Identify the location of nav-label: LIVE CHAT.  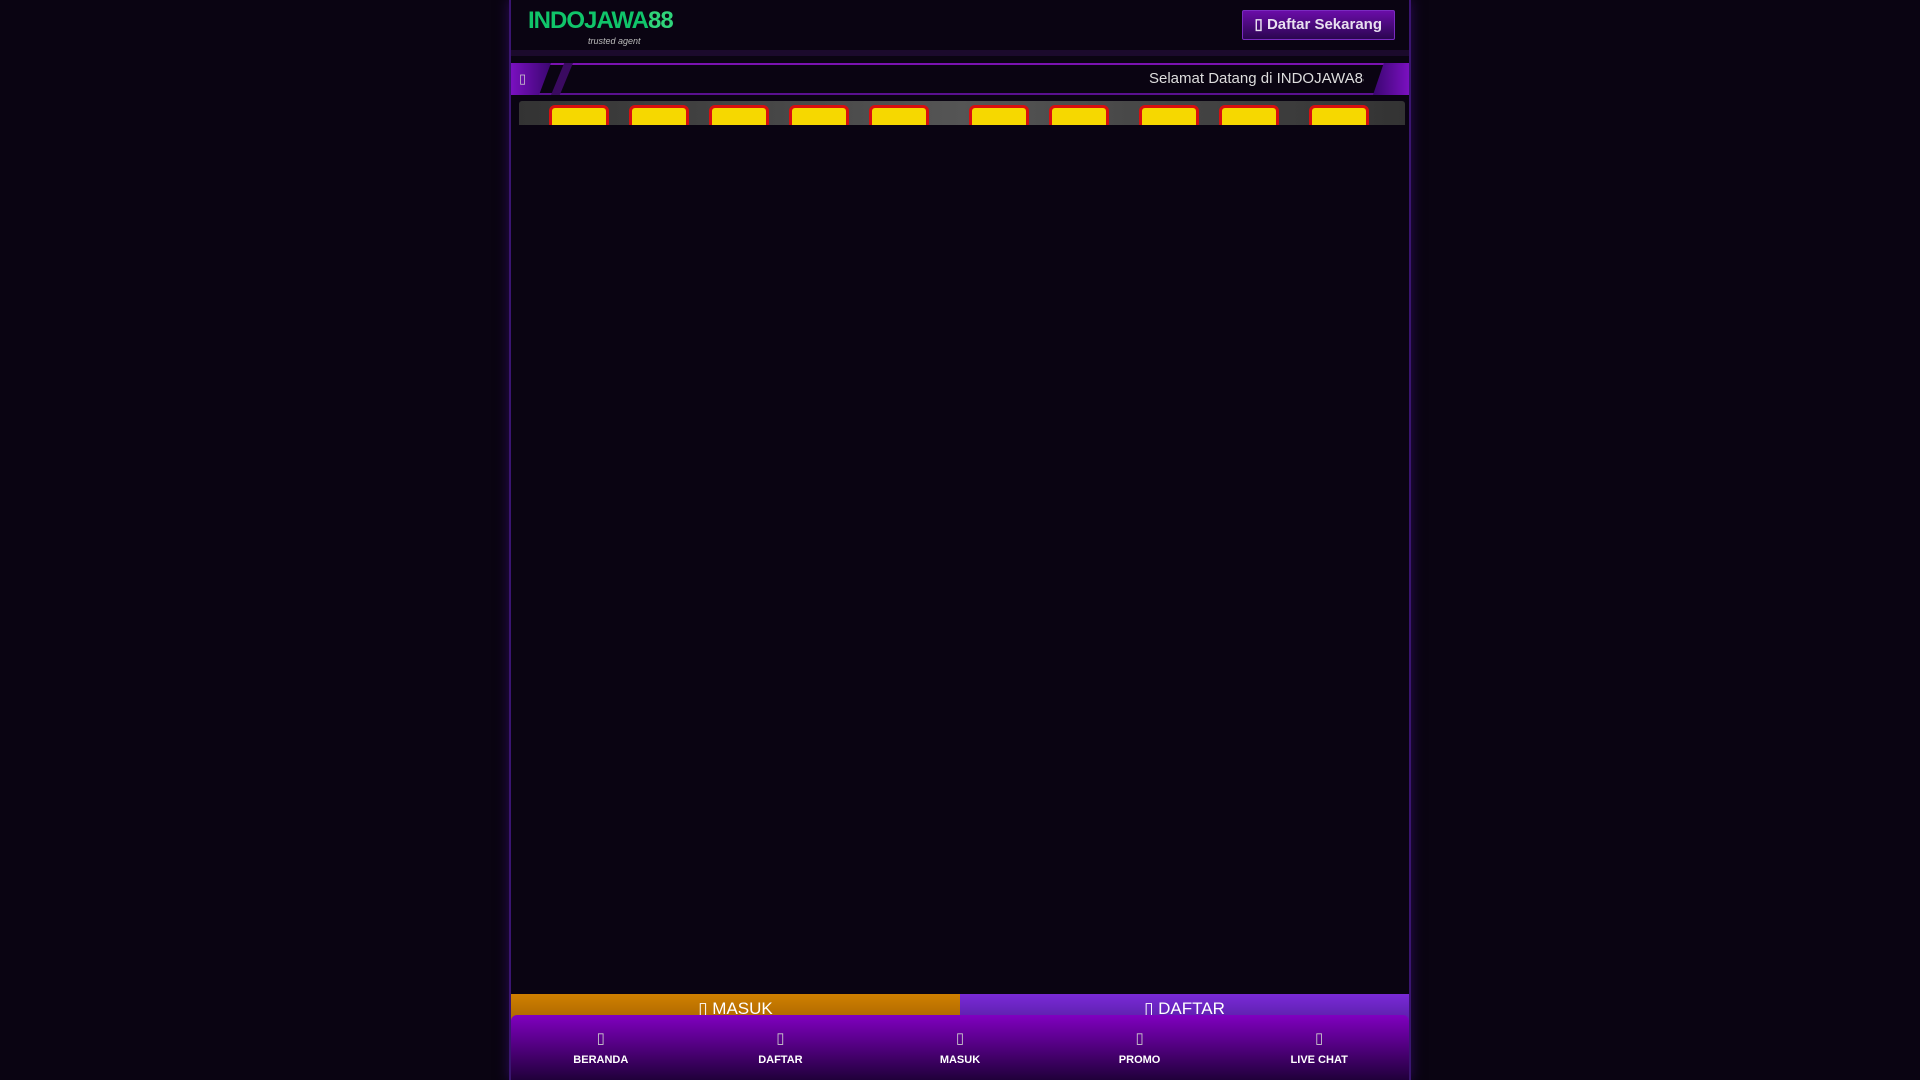
(1319, 1060).